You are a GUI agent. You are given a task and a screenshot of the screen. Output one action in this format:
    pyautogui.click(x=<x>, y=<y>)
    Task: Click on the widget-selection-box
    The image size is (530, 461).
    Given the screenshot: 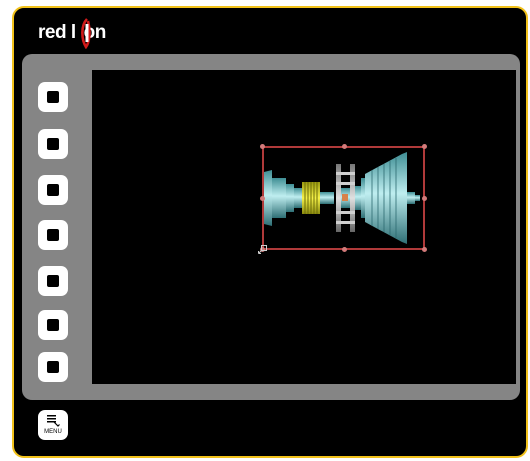 What is the action you would take?
    pyautogui.click(x=343, y=198)
    